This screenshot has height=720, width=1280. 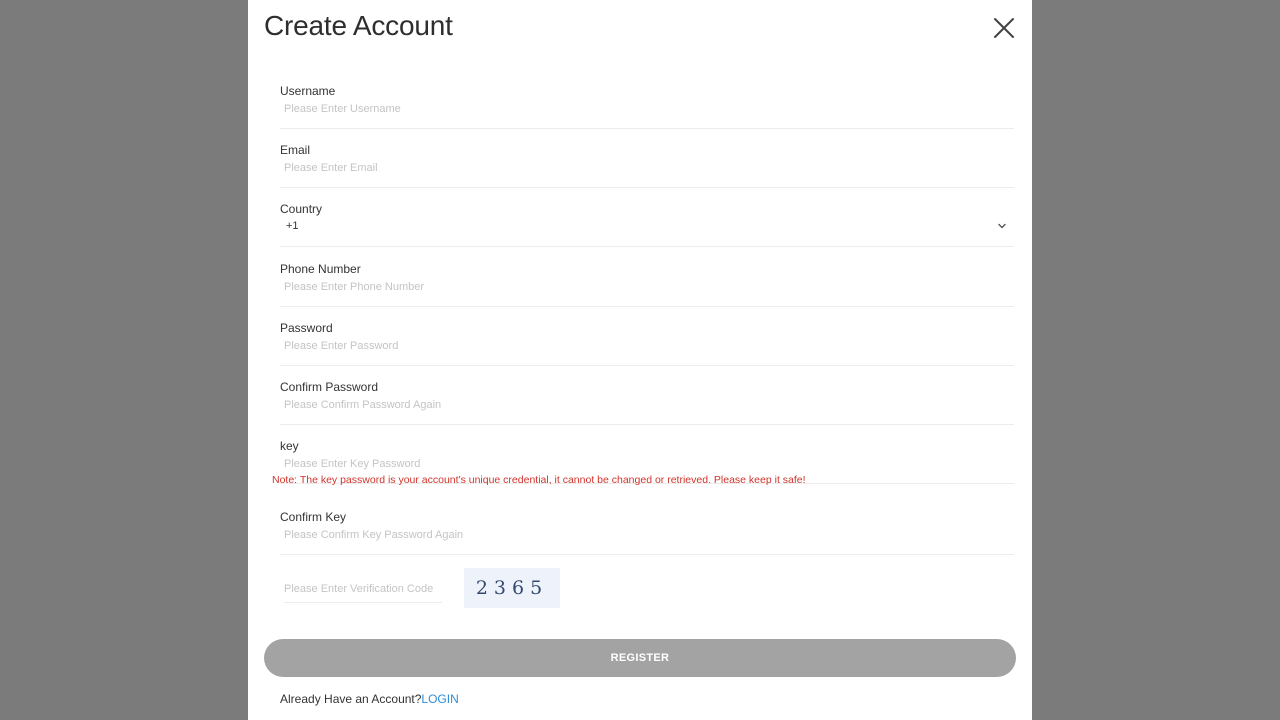 I want to click on password-field: Password, so click(x=647, y=343).